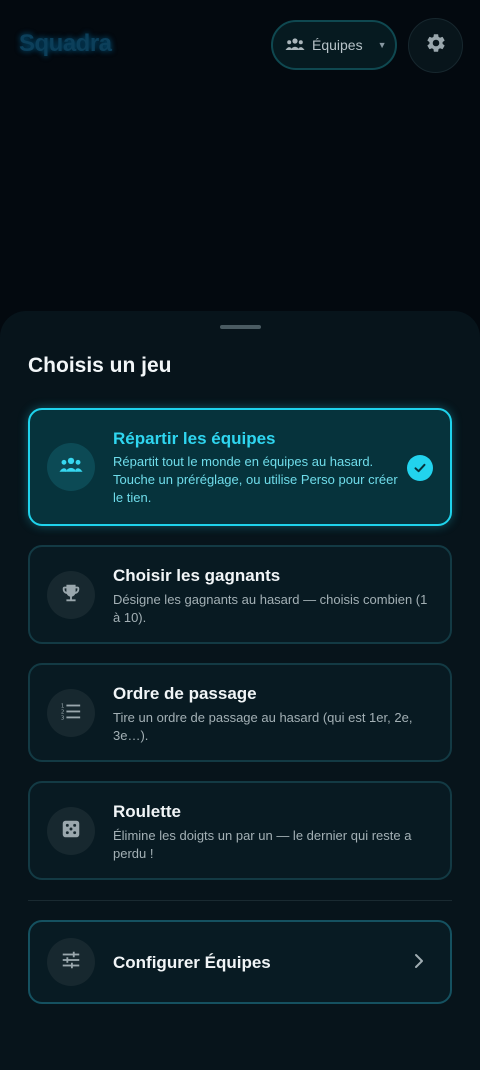 The image size is (480, 1070). What do you see at coordinates (147, 811) in the screenshot?
I see `game-card-title: Roulette` at bounding box center [147, 811].